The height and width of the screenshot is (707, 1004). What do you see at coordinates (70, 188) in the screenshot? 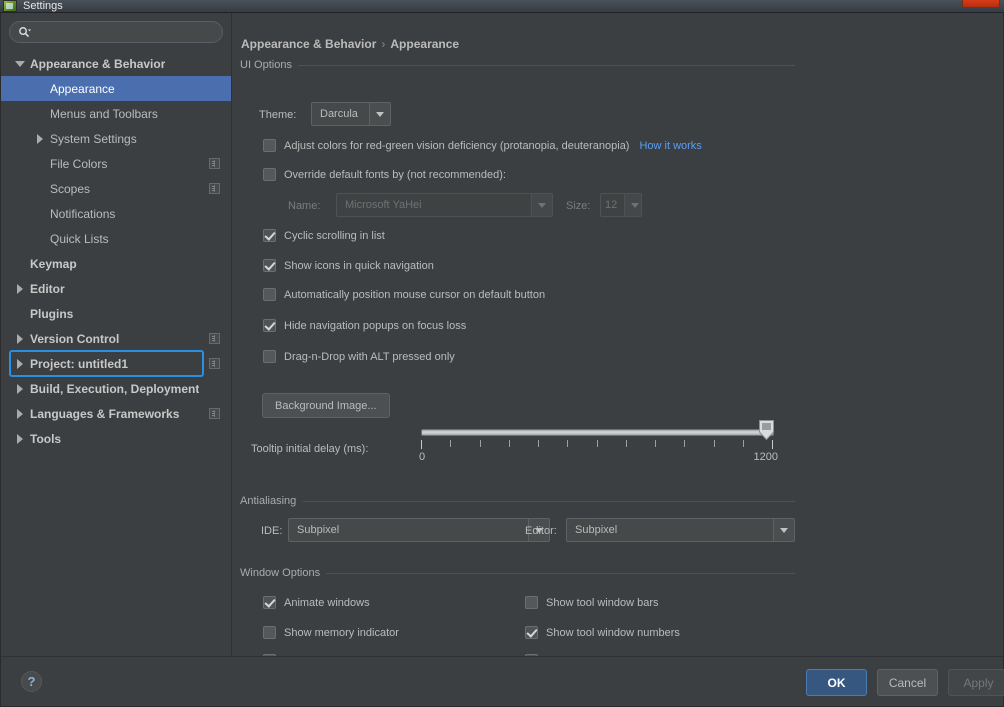
I see `sidebar-item-label: Scopes` at bounding box center [70, 188].